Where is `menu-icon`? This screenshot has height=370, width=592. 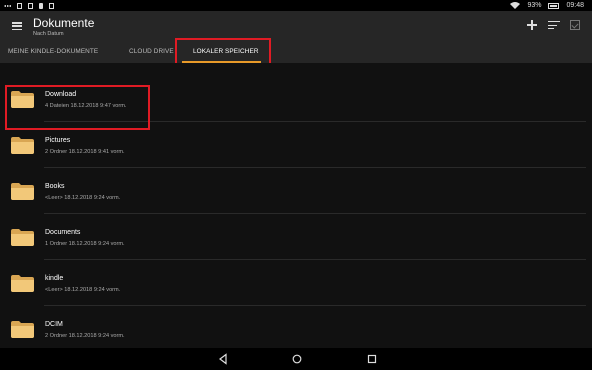 menu-icon is located at coordinates (17, 26).